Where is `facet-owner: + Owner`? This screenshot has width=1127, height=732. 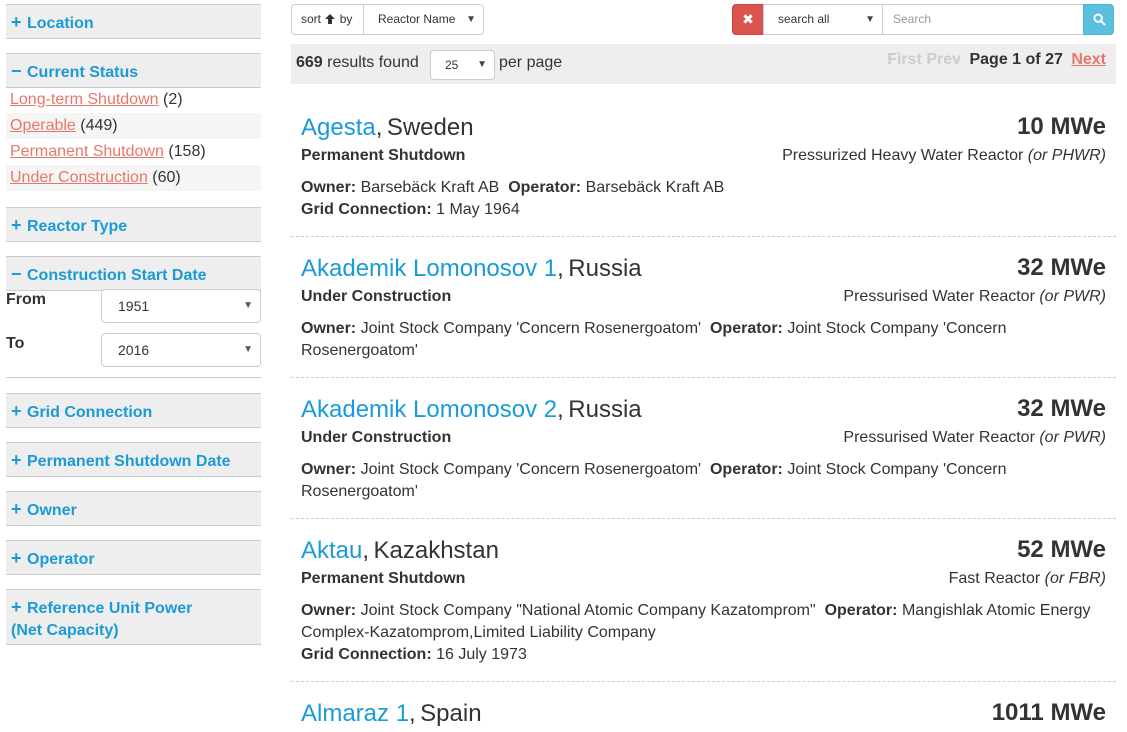
facet-owner: + Owner is located at coordinates (133, 508).